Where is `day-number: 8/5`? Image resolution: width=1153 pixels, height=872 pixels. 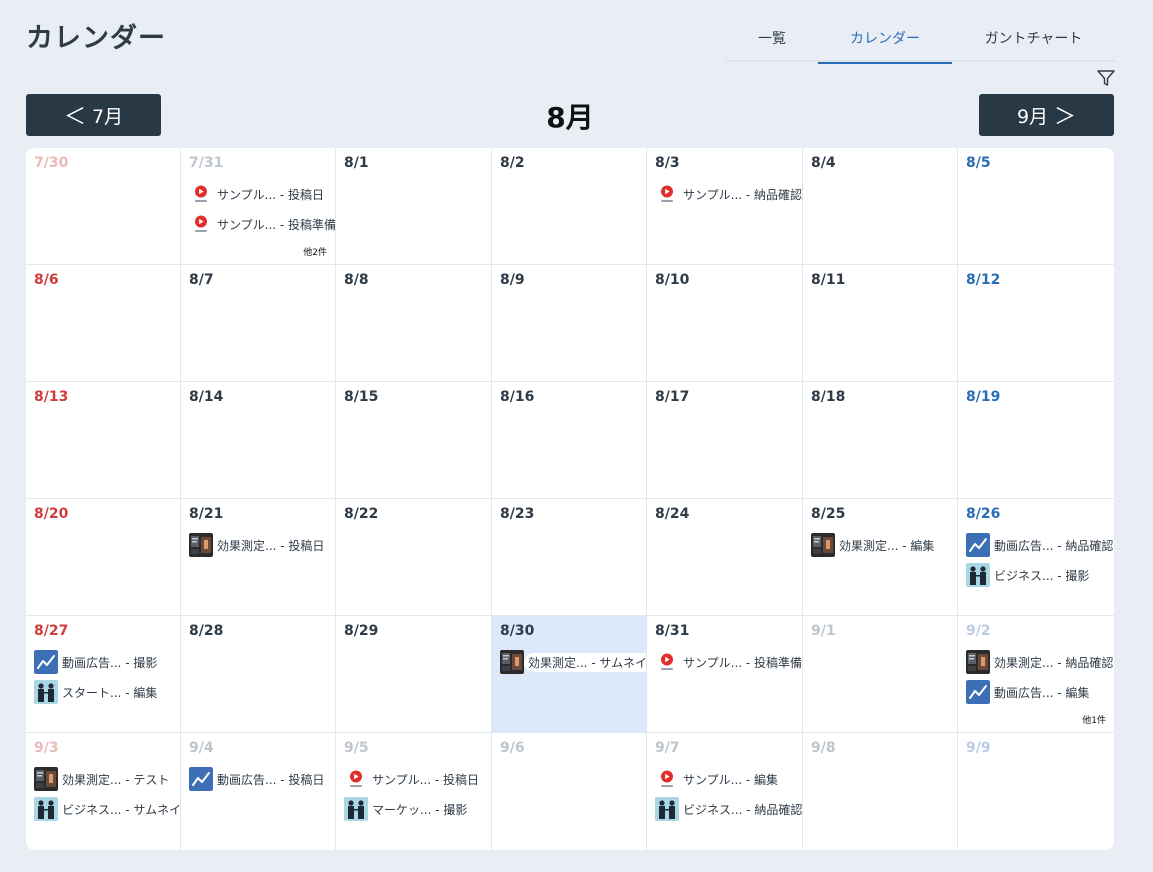
day-number: 8/5 is located at coordinates (978, 163).